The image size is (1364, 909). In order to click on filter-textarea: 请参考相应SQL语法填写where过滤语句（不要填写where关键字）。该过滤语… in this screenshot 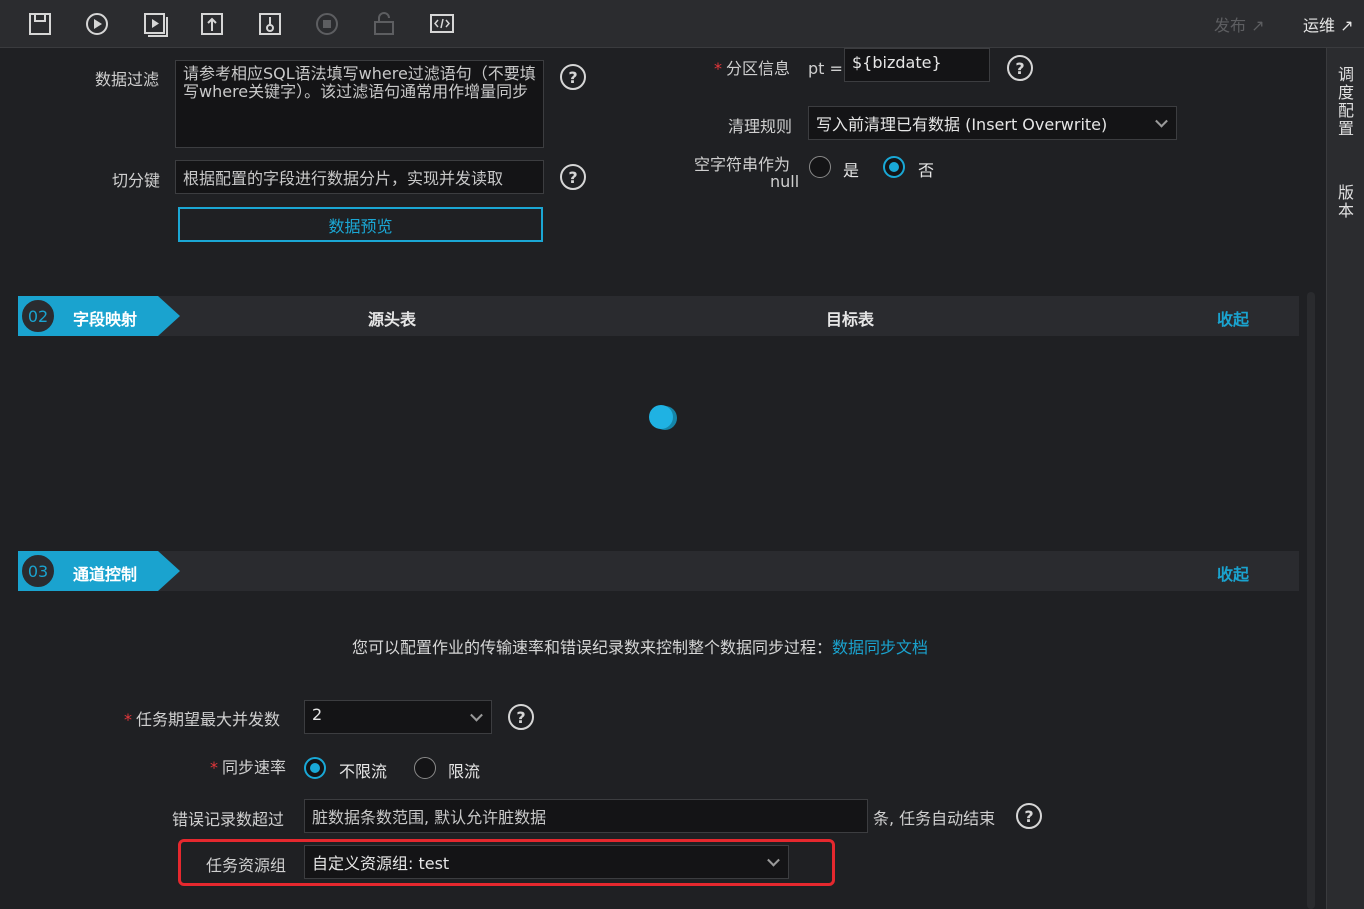, I will do `click(359, 104)`.